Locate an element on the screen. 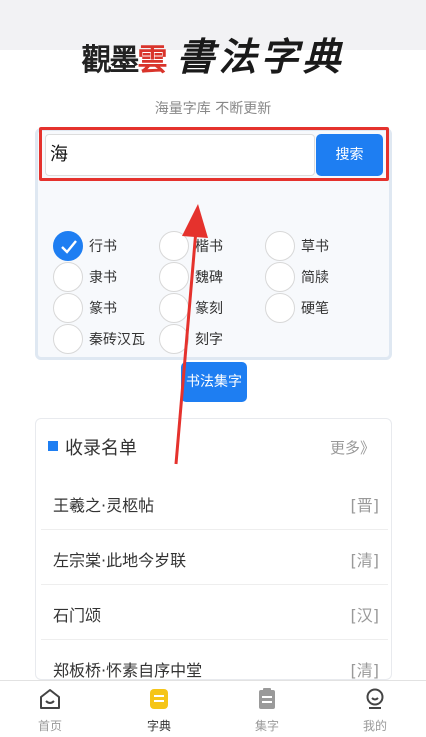  collect-characters-button: 书法集字 is located at coordinates (214, 382).